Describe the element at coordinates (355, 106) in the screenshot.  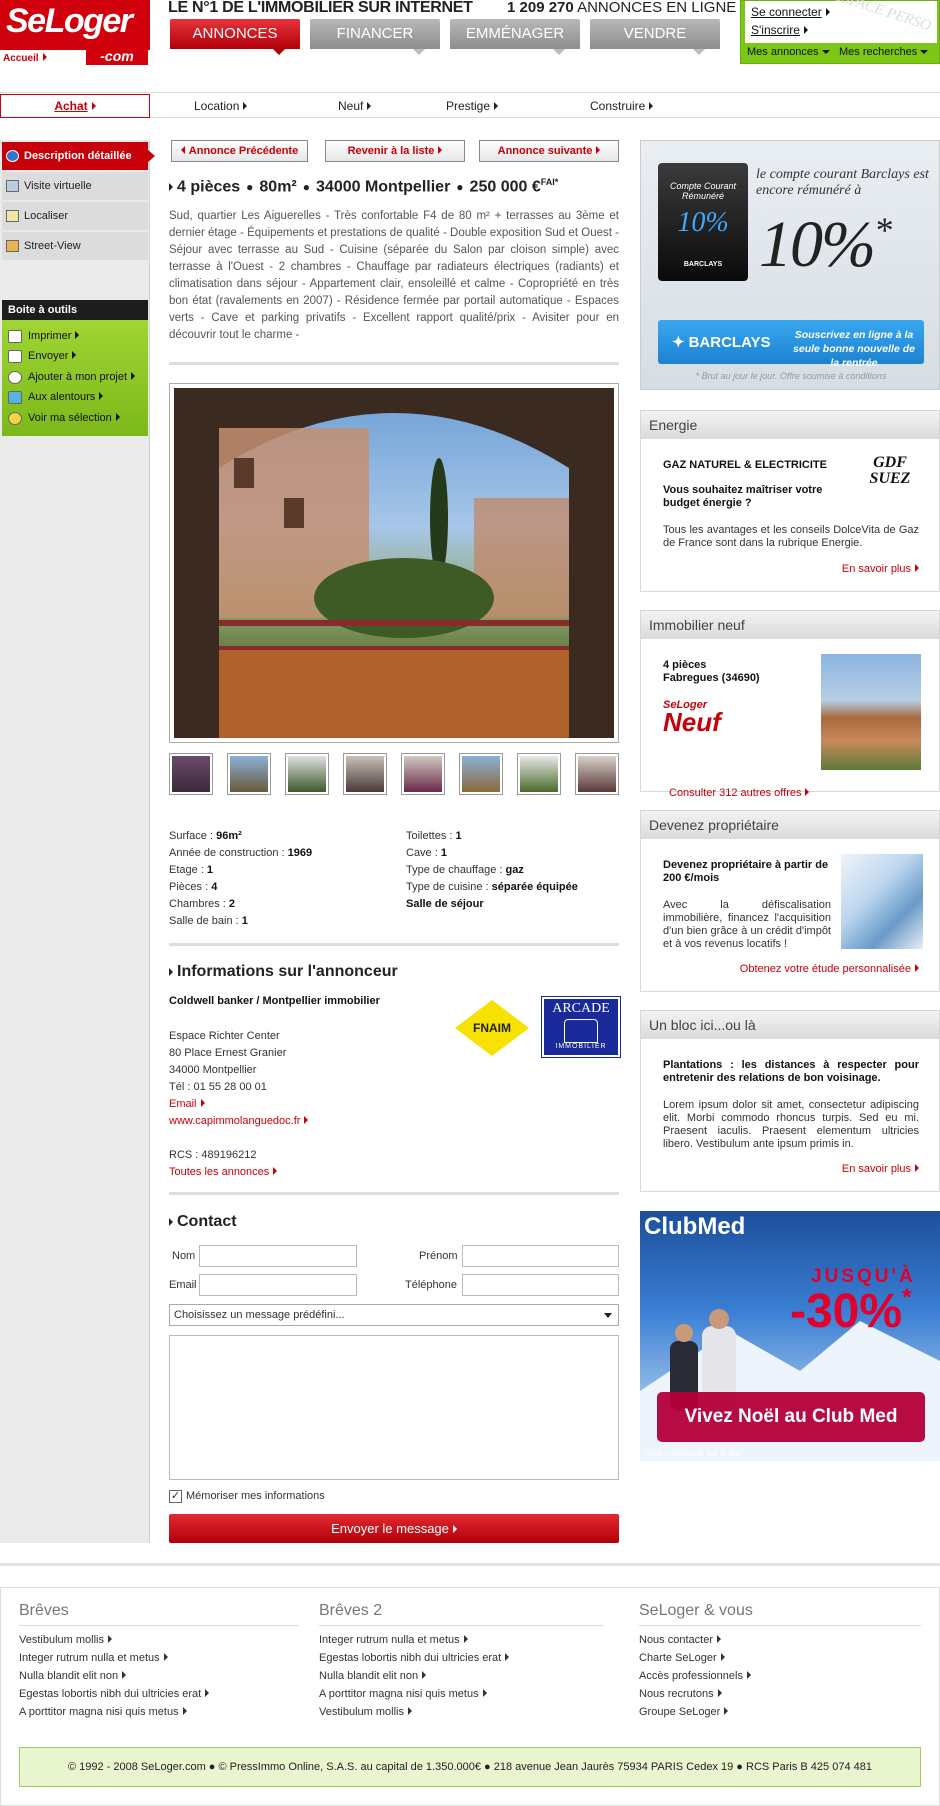
I see `subnav-neuf: Neuf` at that location.